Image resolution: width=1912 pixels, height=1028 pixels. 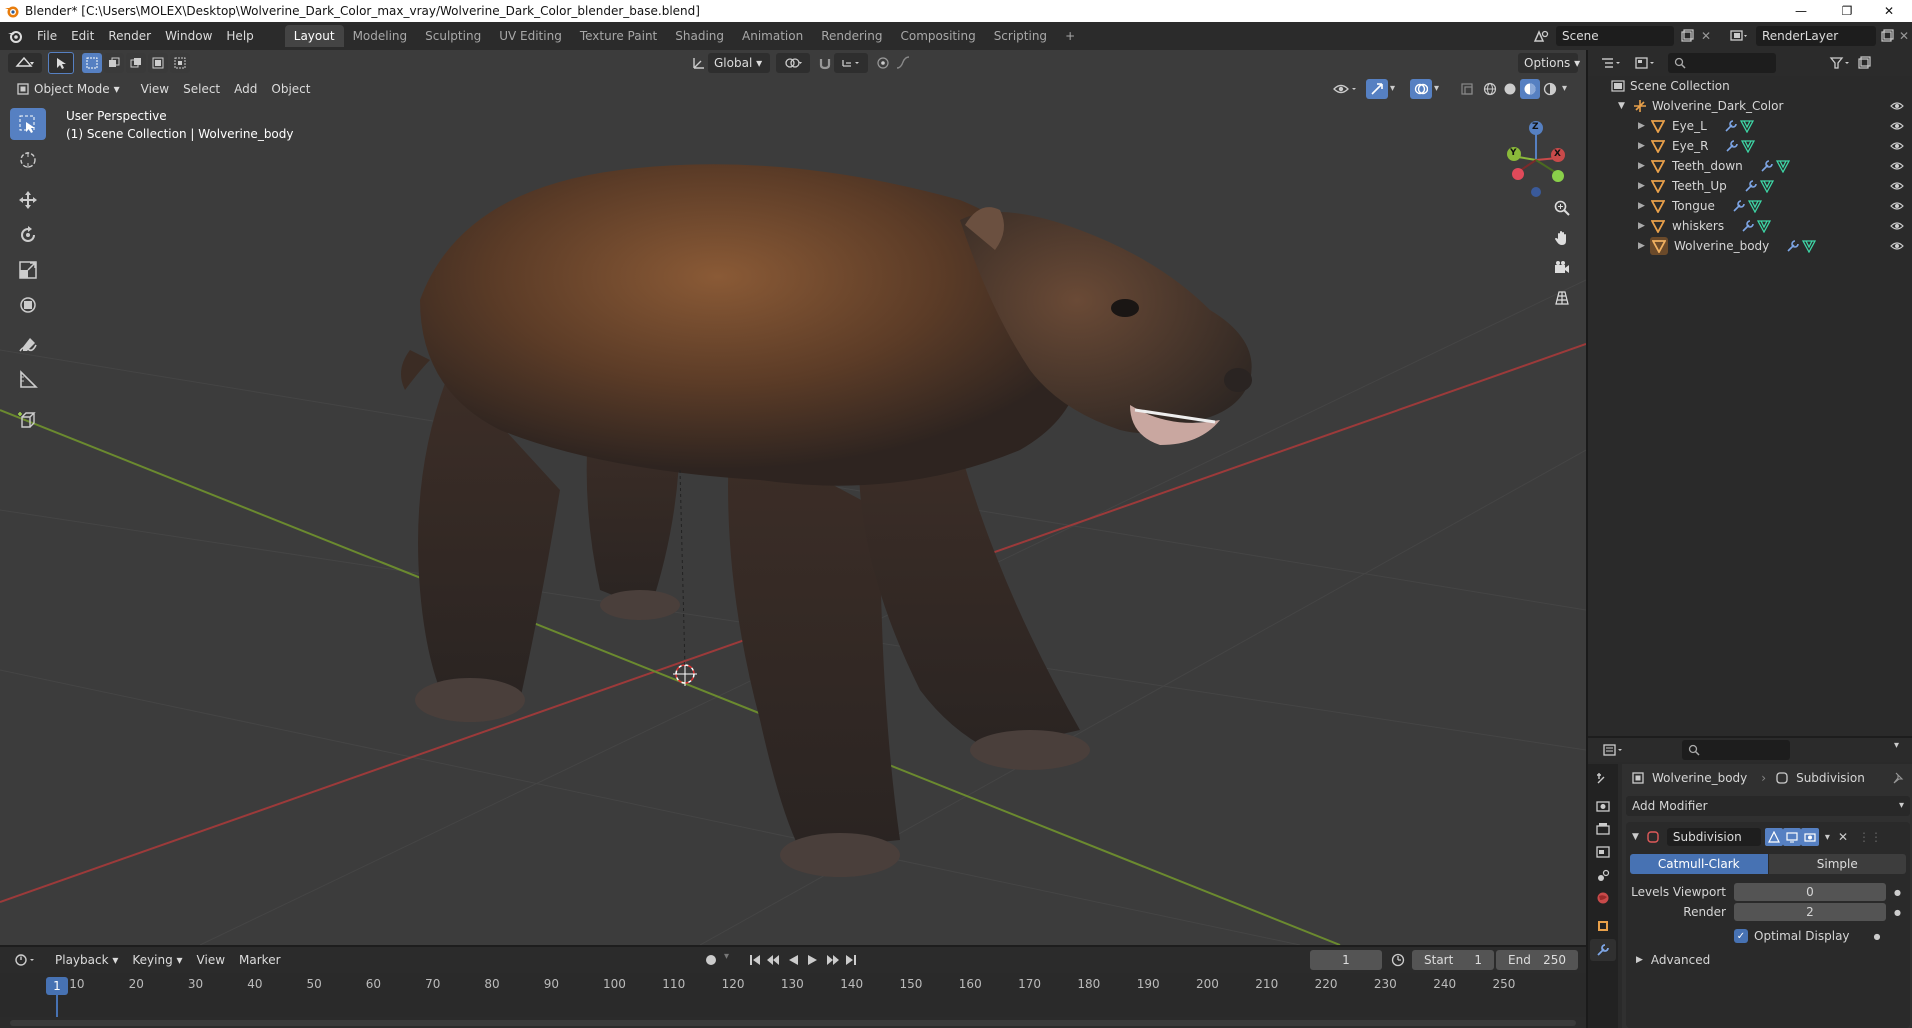 What do you see at coordinates (1562, 238) in the screenshot?
I see `pan-view-icon` at bounding box center [1562, 238].